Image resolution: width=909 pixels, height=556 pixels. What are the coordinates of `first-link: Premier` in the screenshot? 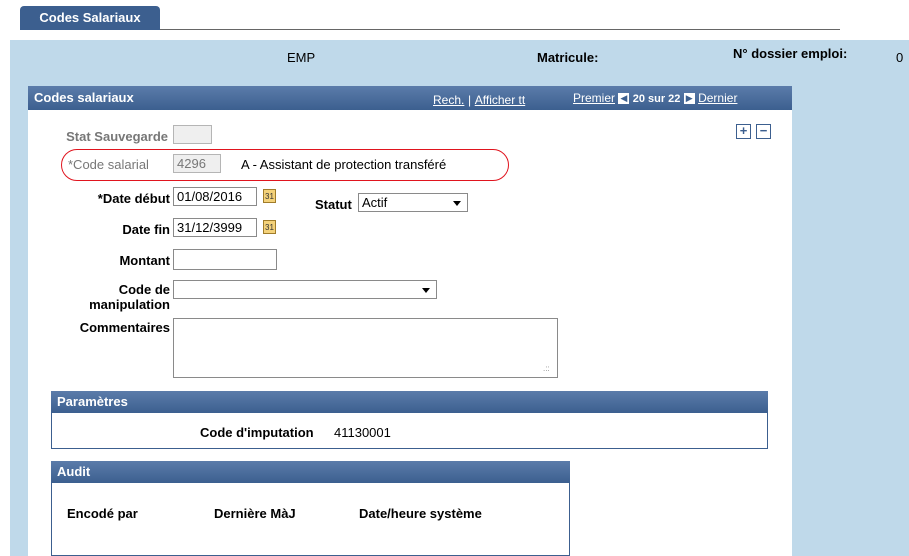 It's located at (594, 98).